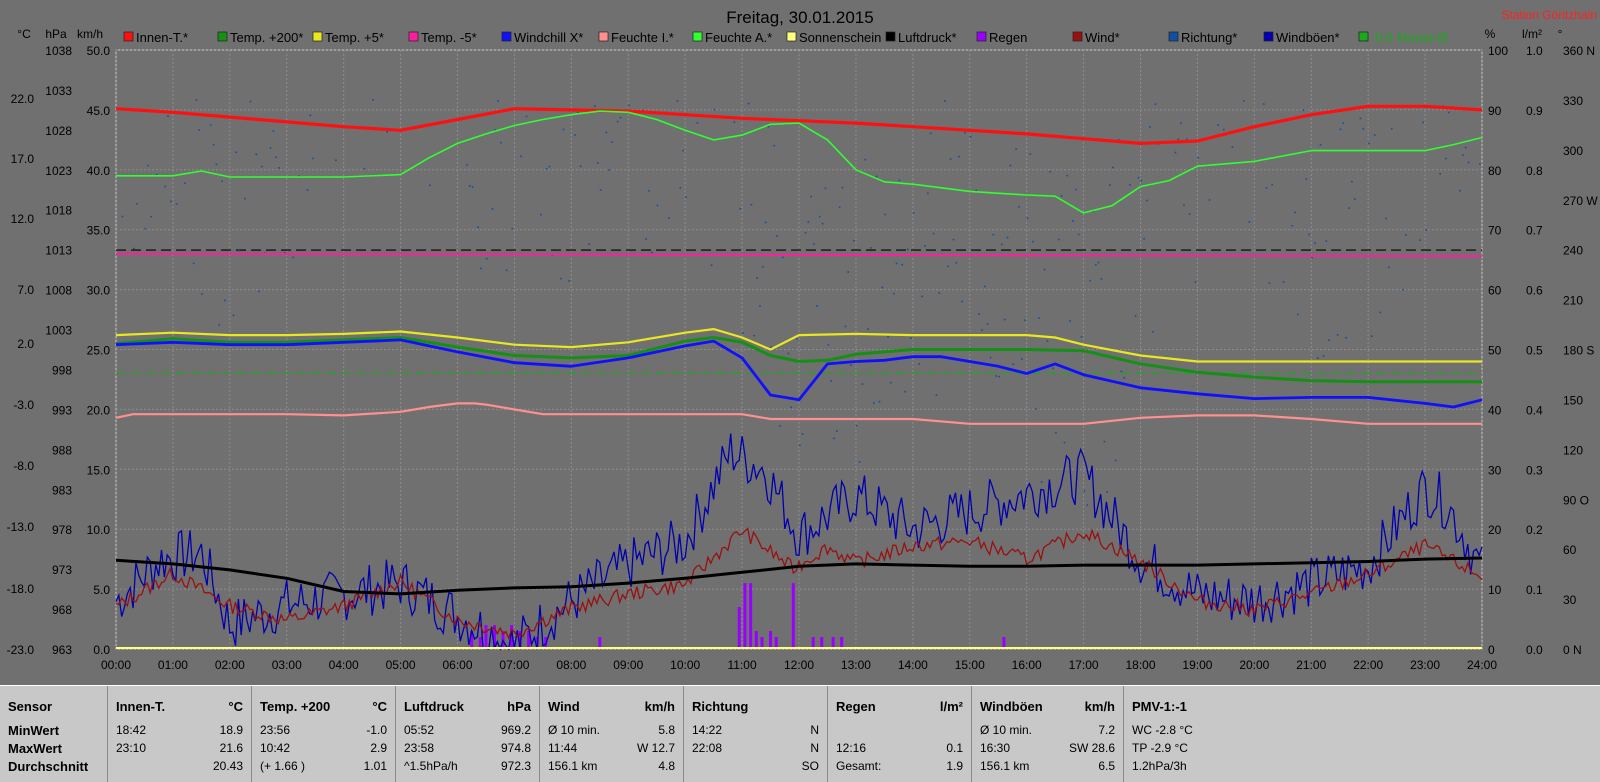 The image size is (1600, 782). I want to click on x-tick-label: 02:00, so click(230, 665).